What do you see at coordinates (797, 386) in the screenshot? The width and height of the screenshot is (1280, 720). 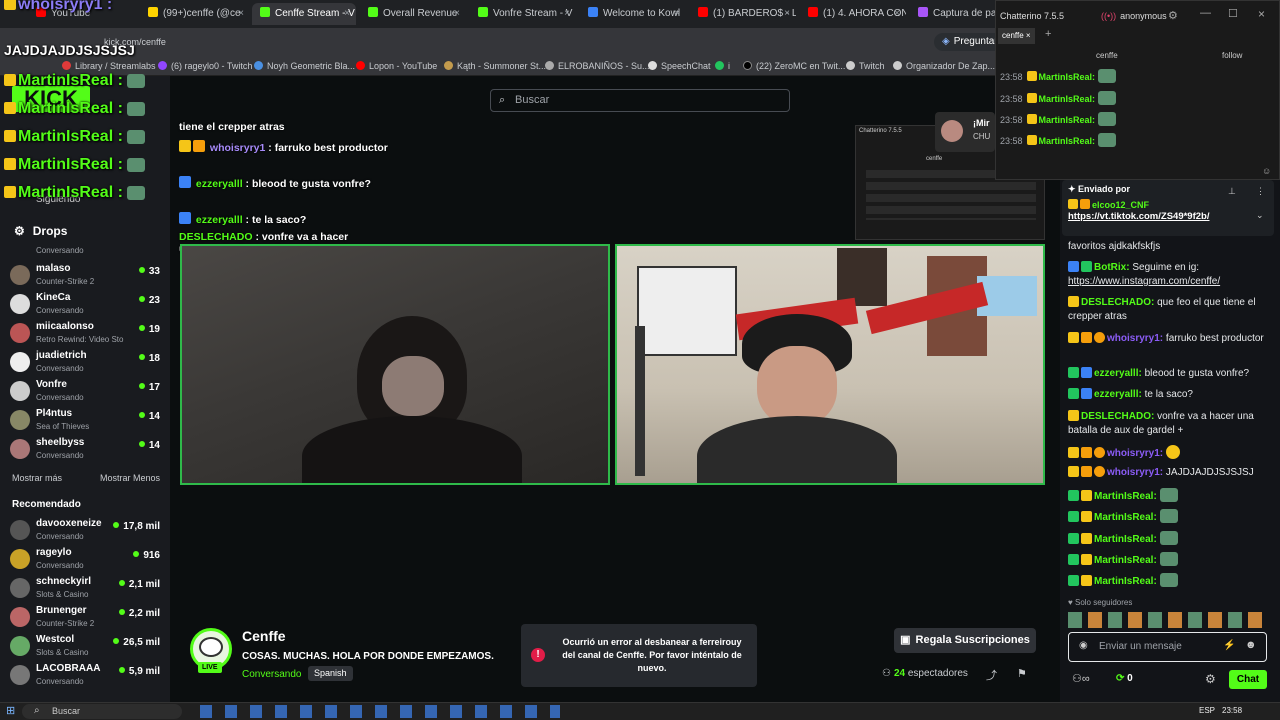 I see `person-face` at bounding box center [797, 386].